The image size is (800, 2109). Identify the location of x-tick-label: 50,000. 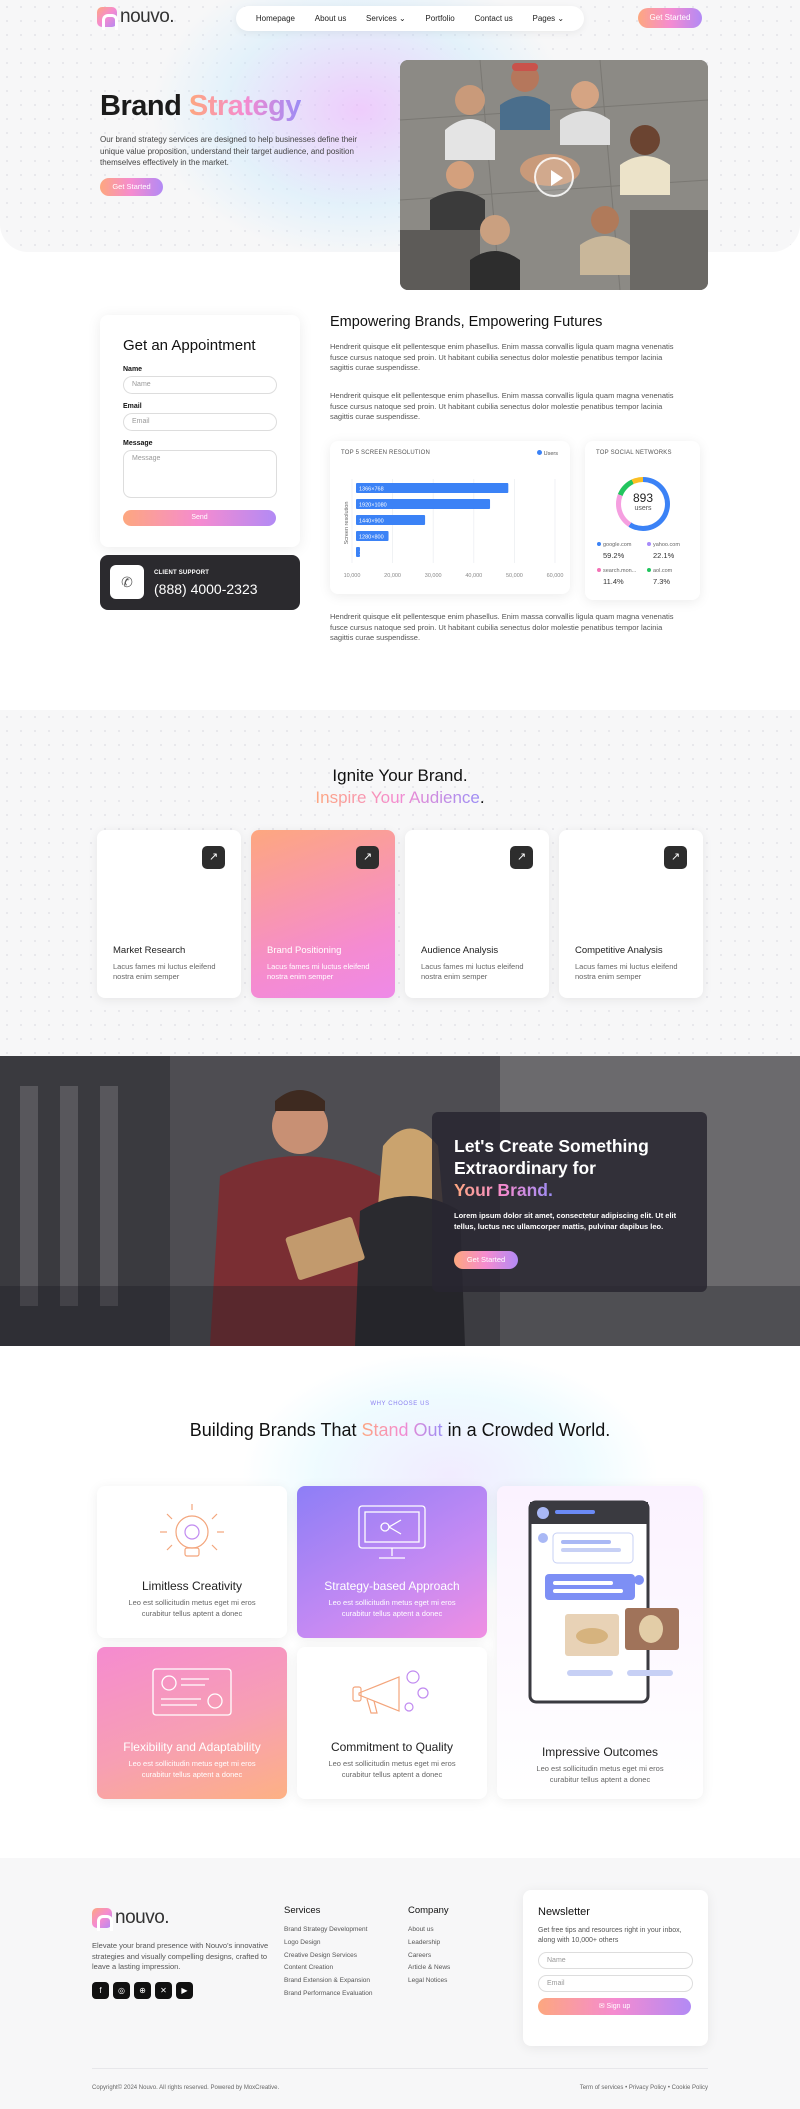
(514, 576).